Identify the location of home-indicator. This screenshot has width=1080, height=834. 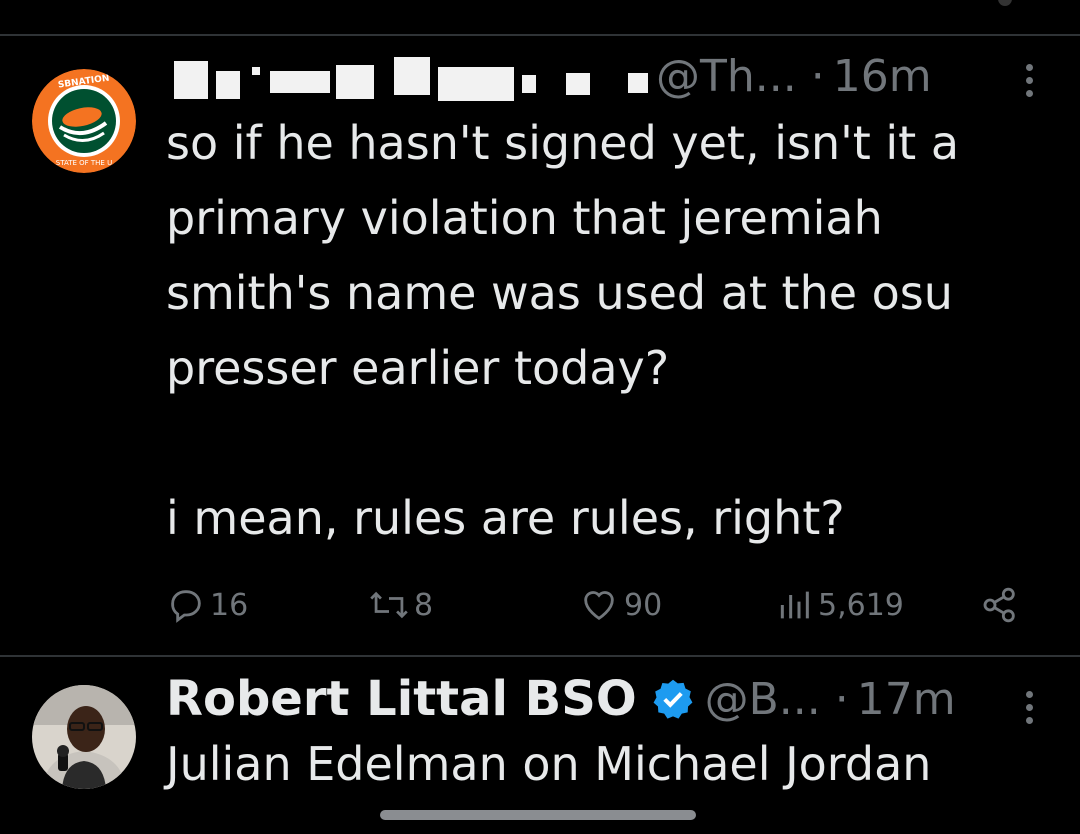
(538, 815).